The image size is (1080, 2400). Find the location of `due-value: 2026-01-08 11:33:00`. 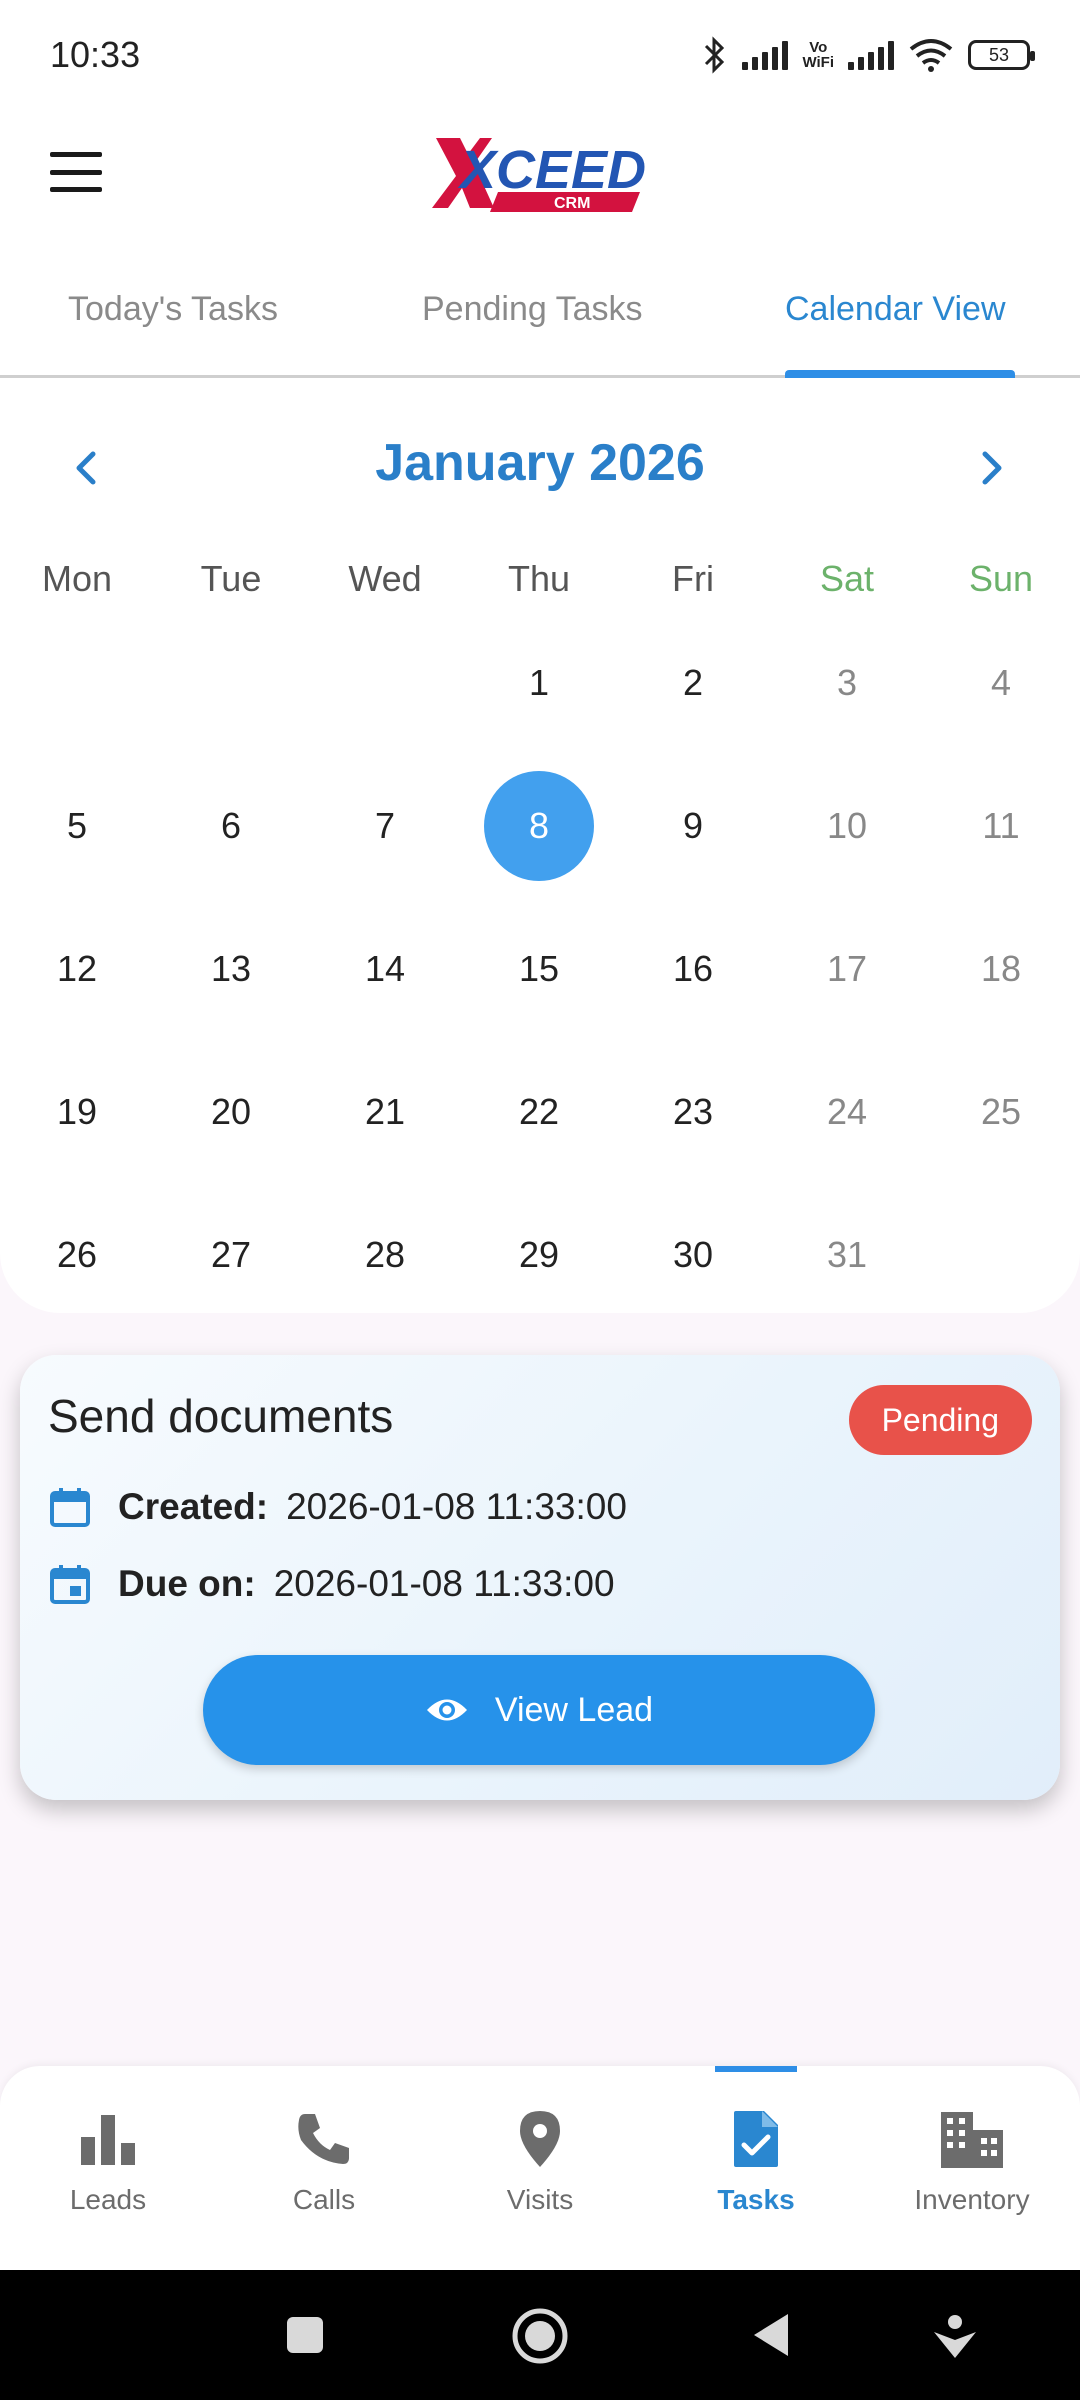

due-value: 2026-01-08 11:33:00 is located at coordinates (444, 1583).